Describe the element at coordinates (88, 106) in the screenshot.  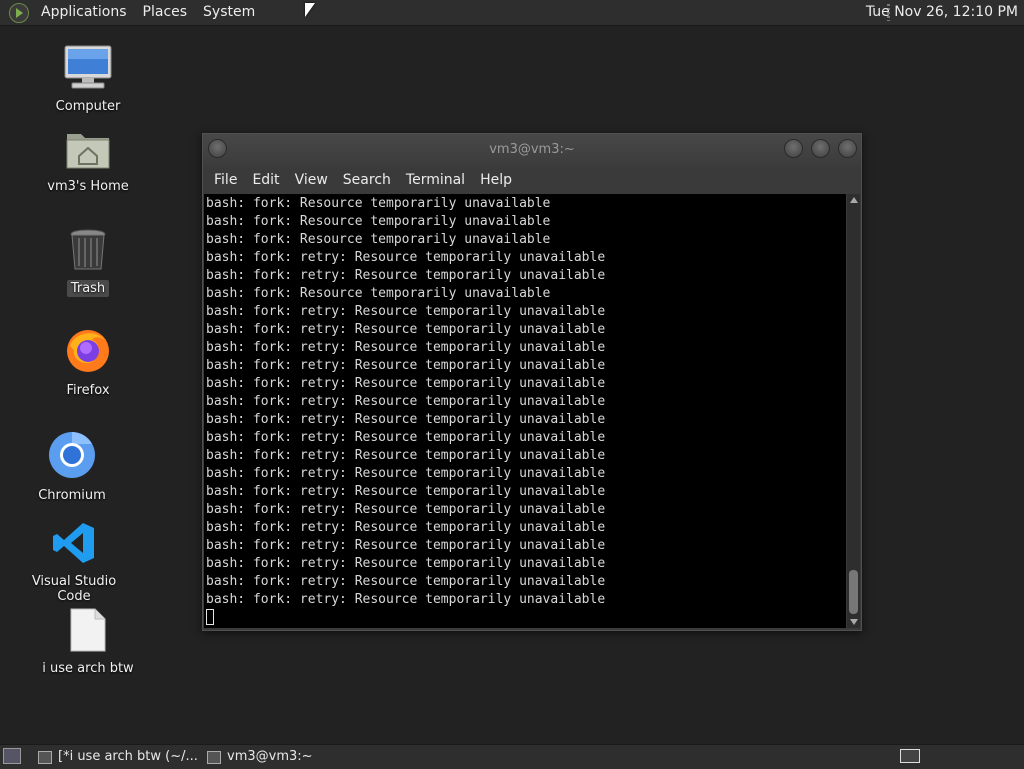
I see `desktop-icon-label: Computer` at that location.